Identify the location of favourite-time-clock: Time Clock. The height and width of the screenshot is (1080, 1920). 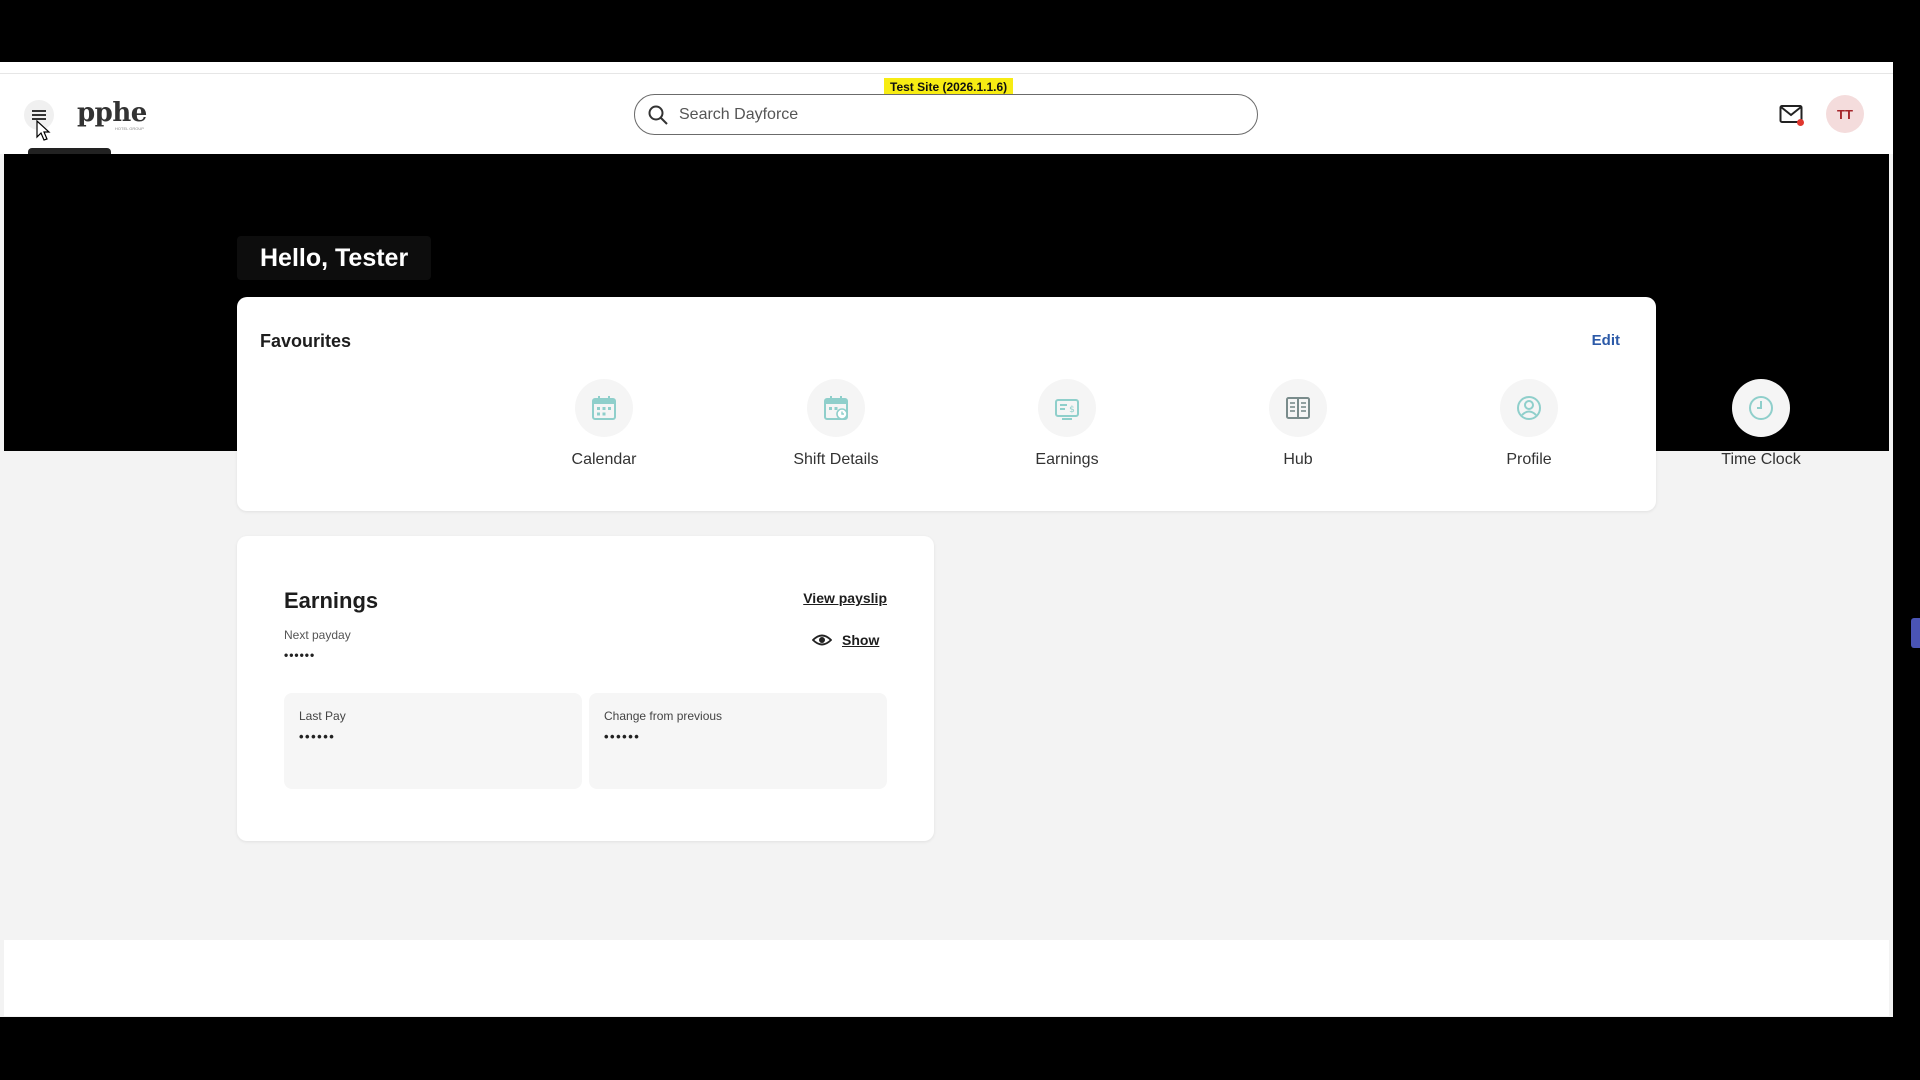
(1761, 424).